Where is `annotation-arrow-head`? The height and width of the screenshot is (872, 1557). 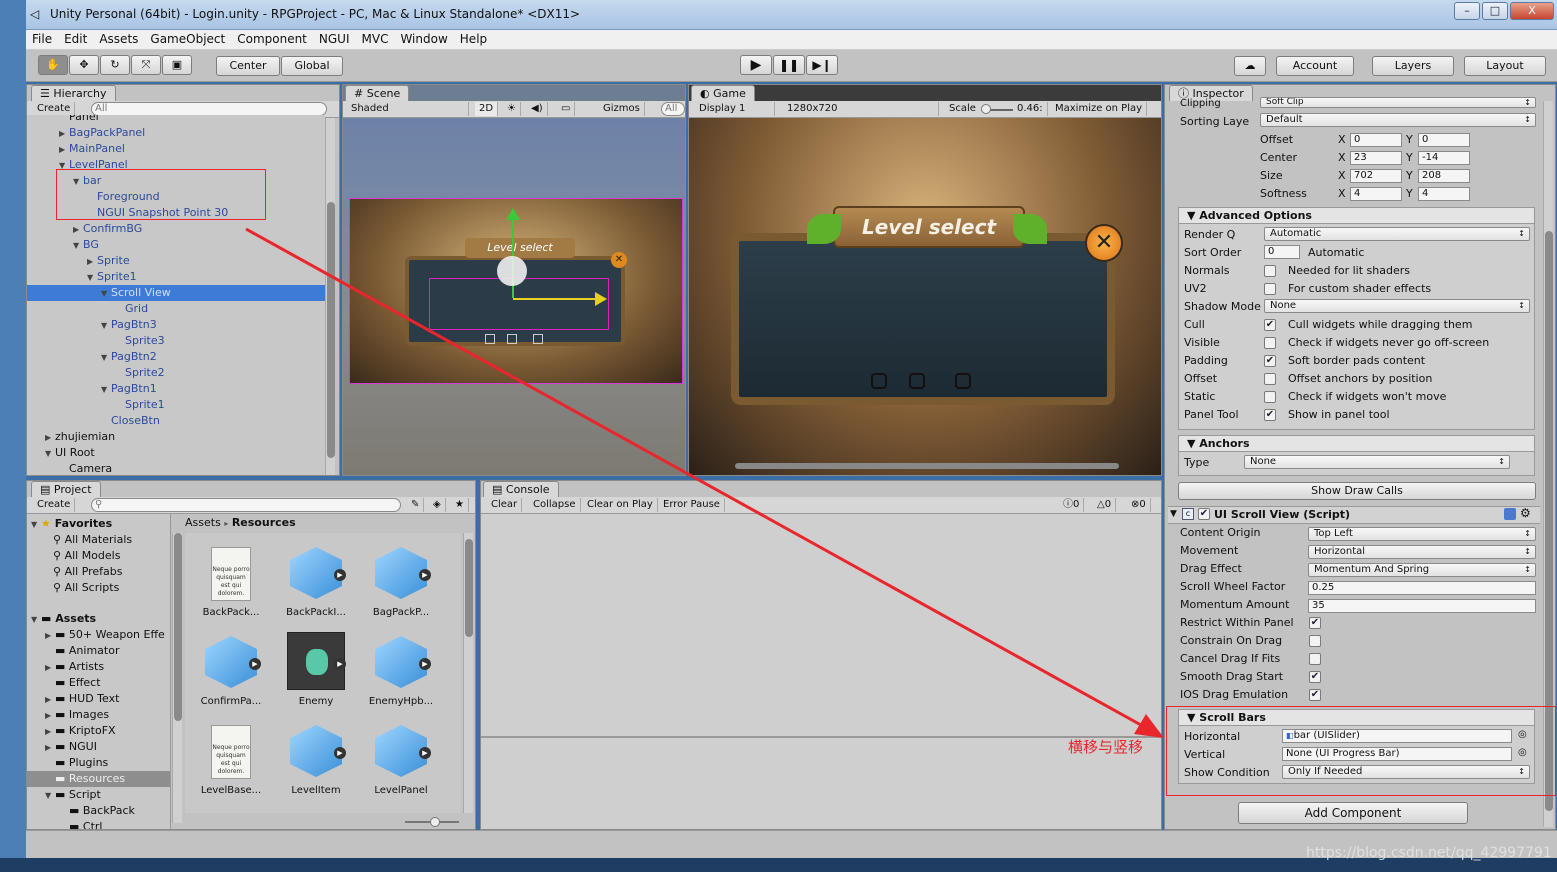 annotation-arrow-head is located at coordinates (1149, 726).